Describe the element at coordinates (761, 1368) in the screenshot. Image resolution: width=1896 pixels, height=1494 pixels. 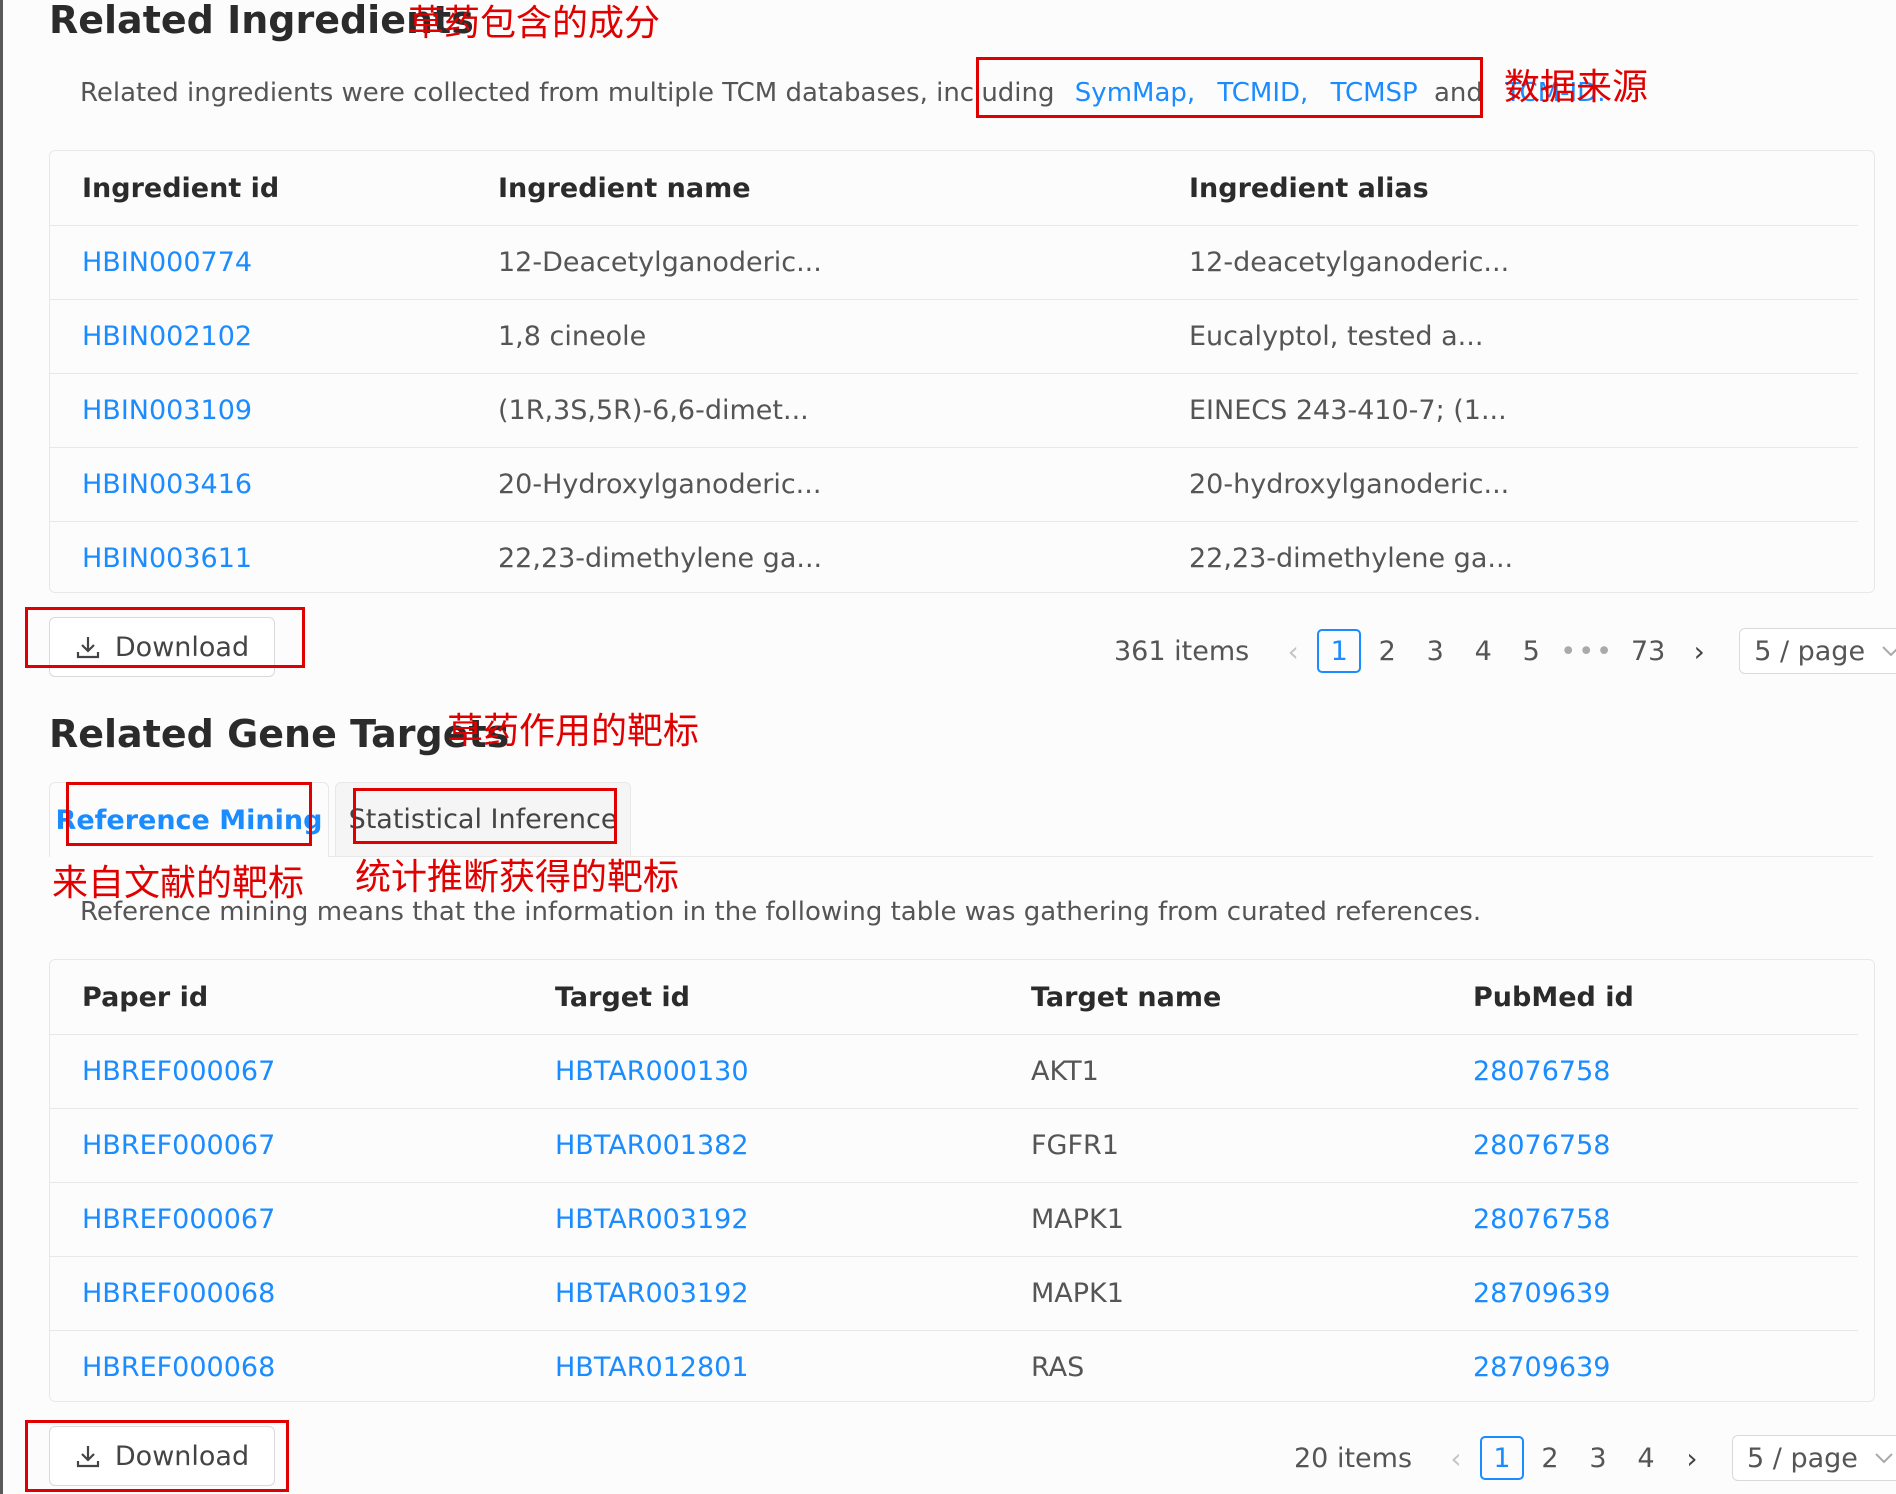
I see `target-id-link: HBTAR012801` at that location.